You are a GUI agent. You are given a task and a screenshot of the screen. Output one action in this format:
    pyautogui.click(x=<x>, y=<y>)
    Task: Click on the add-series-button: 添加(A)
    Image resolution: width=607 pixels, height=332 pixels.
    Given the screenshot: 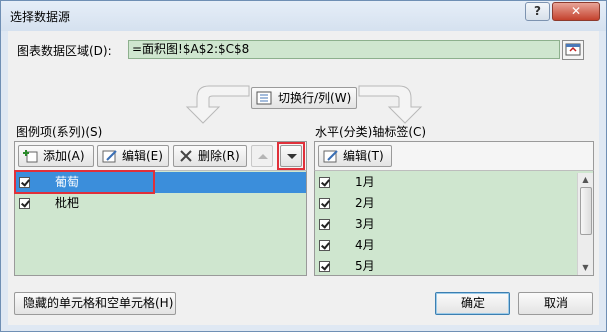 What is the action you would take?
    pyautogui.click(x=56, y=156)
    